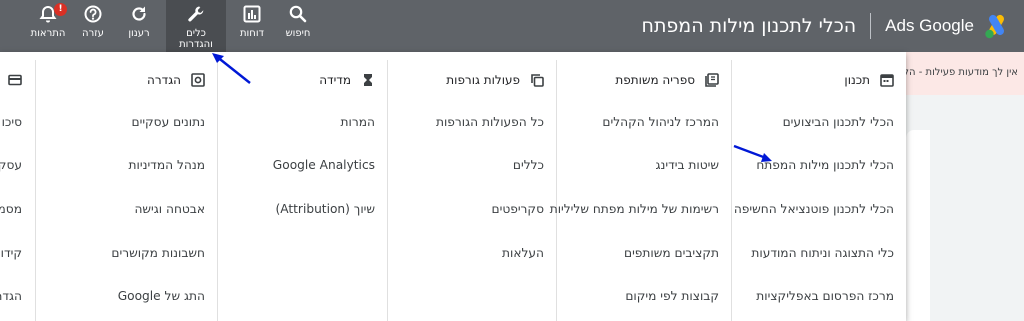 Image resolution: width=1024 pixels, height=321 pixels. What do you see at coordinates (368, 80) in the screenshot?
I see `hourglass-icon` at bounding box center [368, 80].